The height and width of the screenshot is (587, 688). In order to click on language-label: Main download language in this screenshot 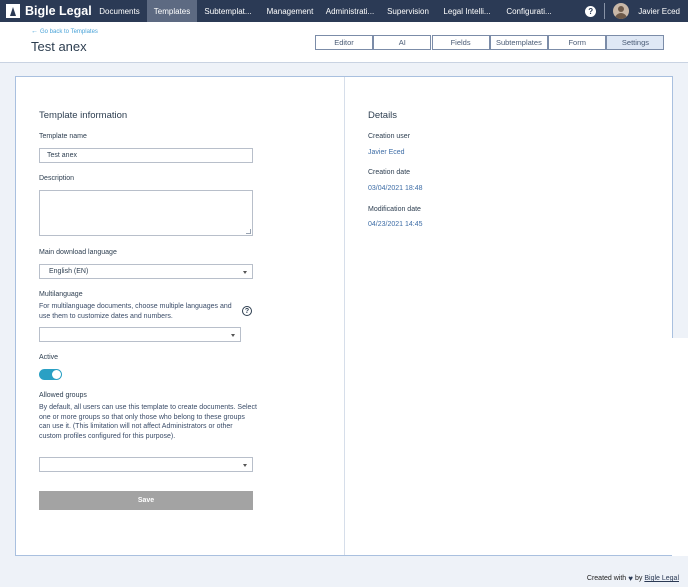, I will do `click(78, 252)`.